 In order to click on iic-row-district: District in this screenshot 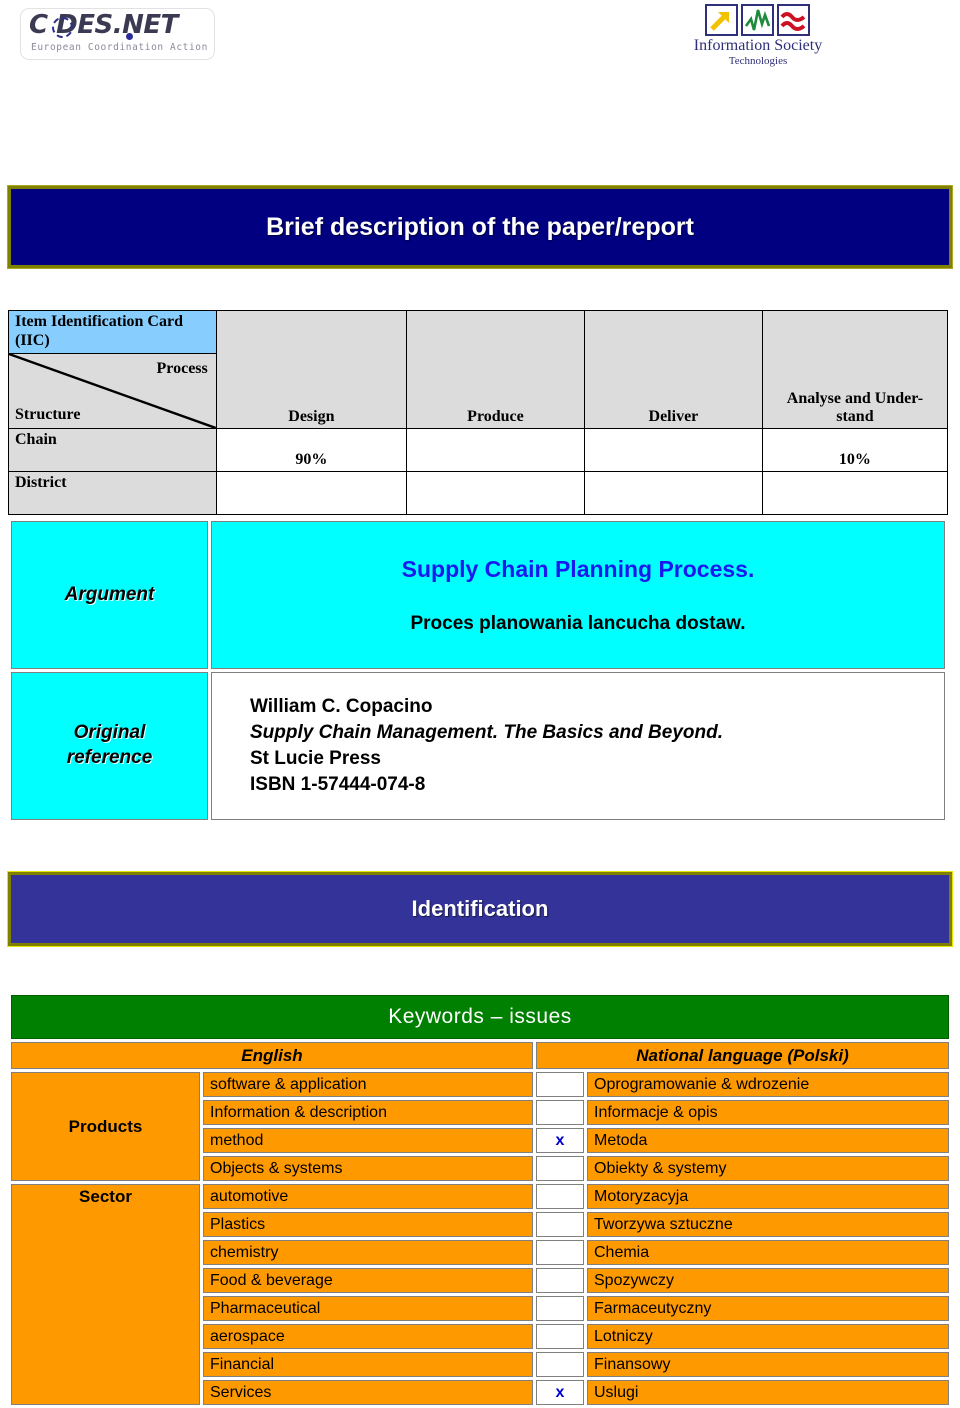, I will do `click(478, 492)`.